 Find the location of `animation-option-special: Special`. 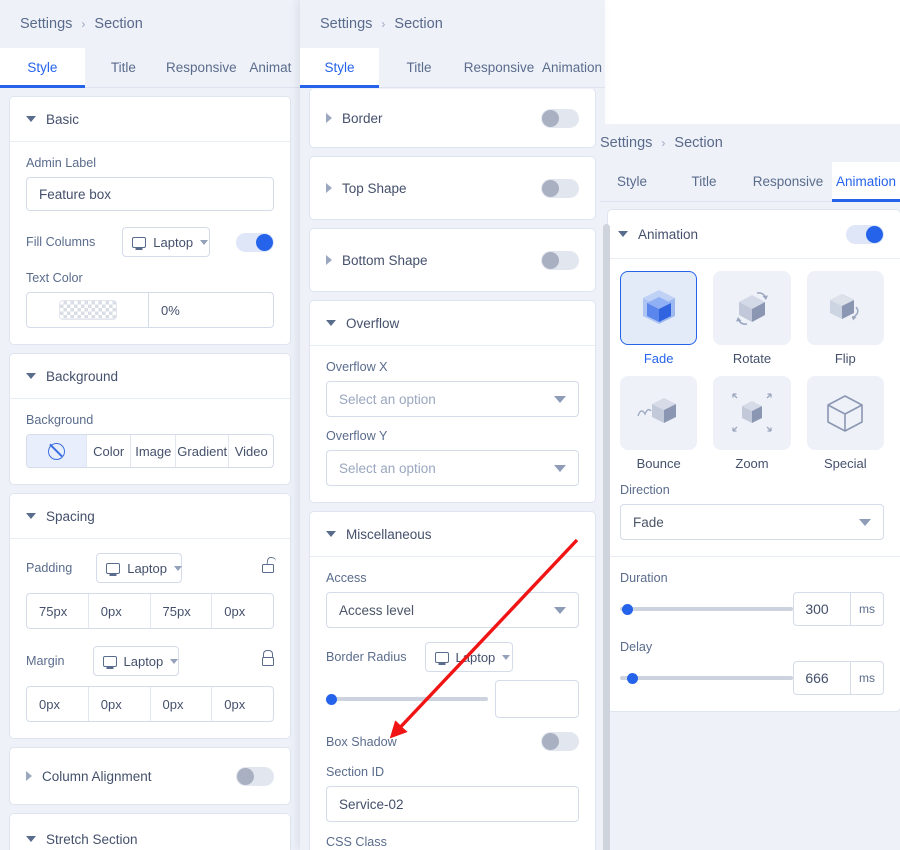

animation-option-special: Special is located at coordinates (845, 423).